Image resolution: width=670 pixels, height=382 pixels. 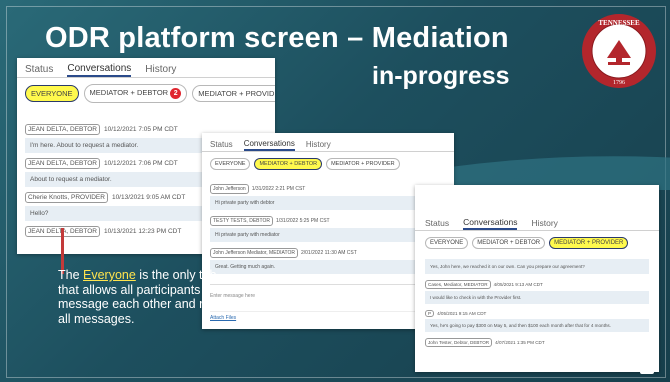 I want to click on message-input: Enter message here, so click(x=328, y=297).